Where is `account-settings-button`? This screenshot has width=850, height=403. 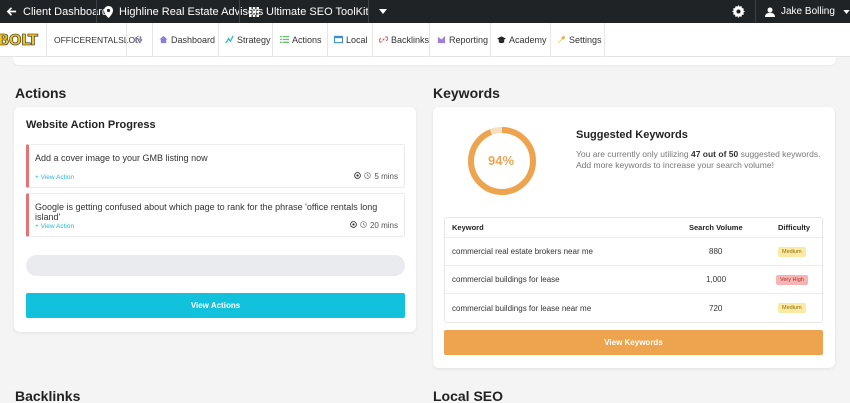 account-settings-button is located at coordinates (138, 40).